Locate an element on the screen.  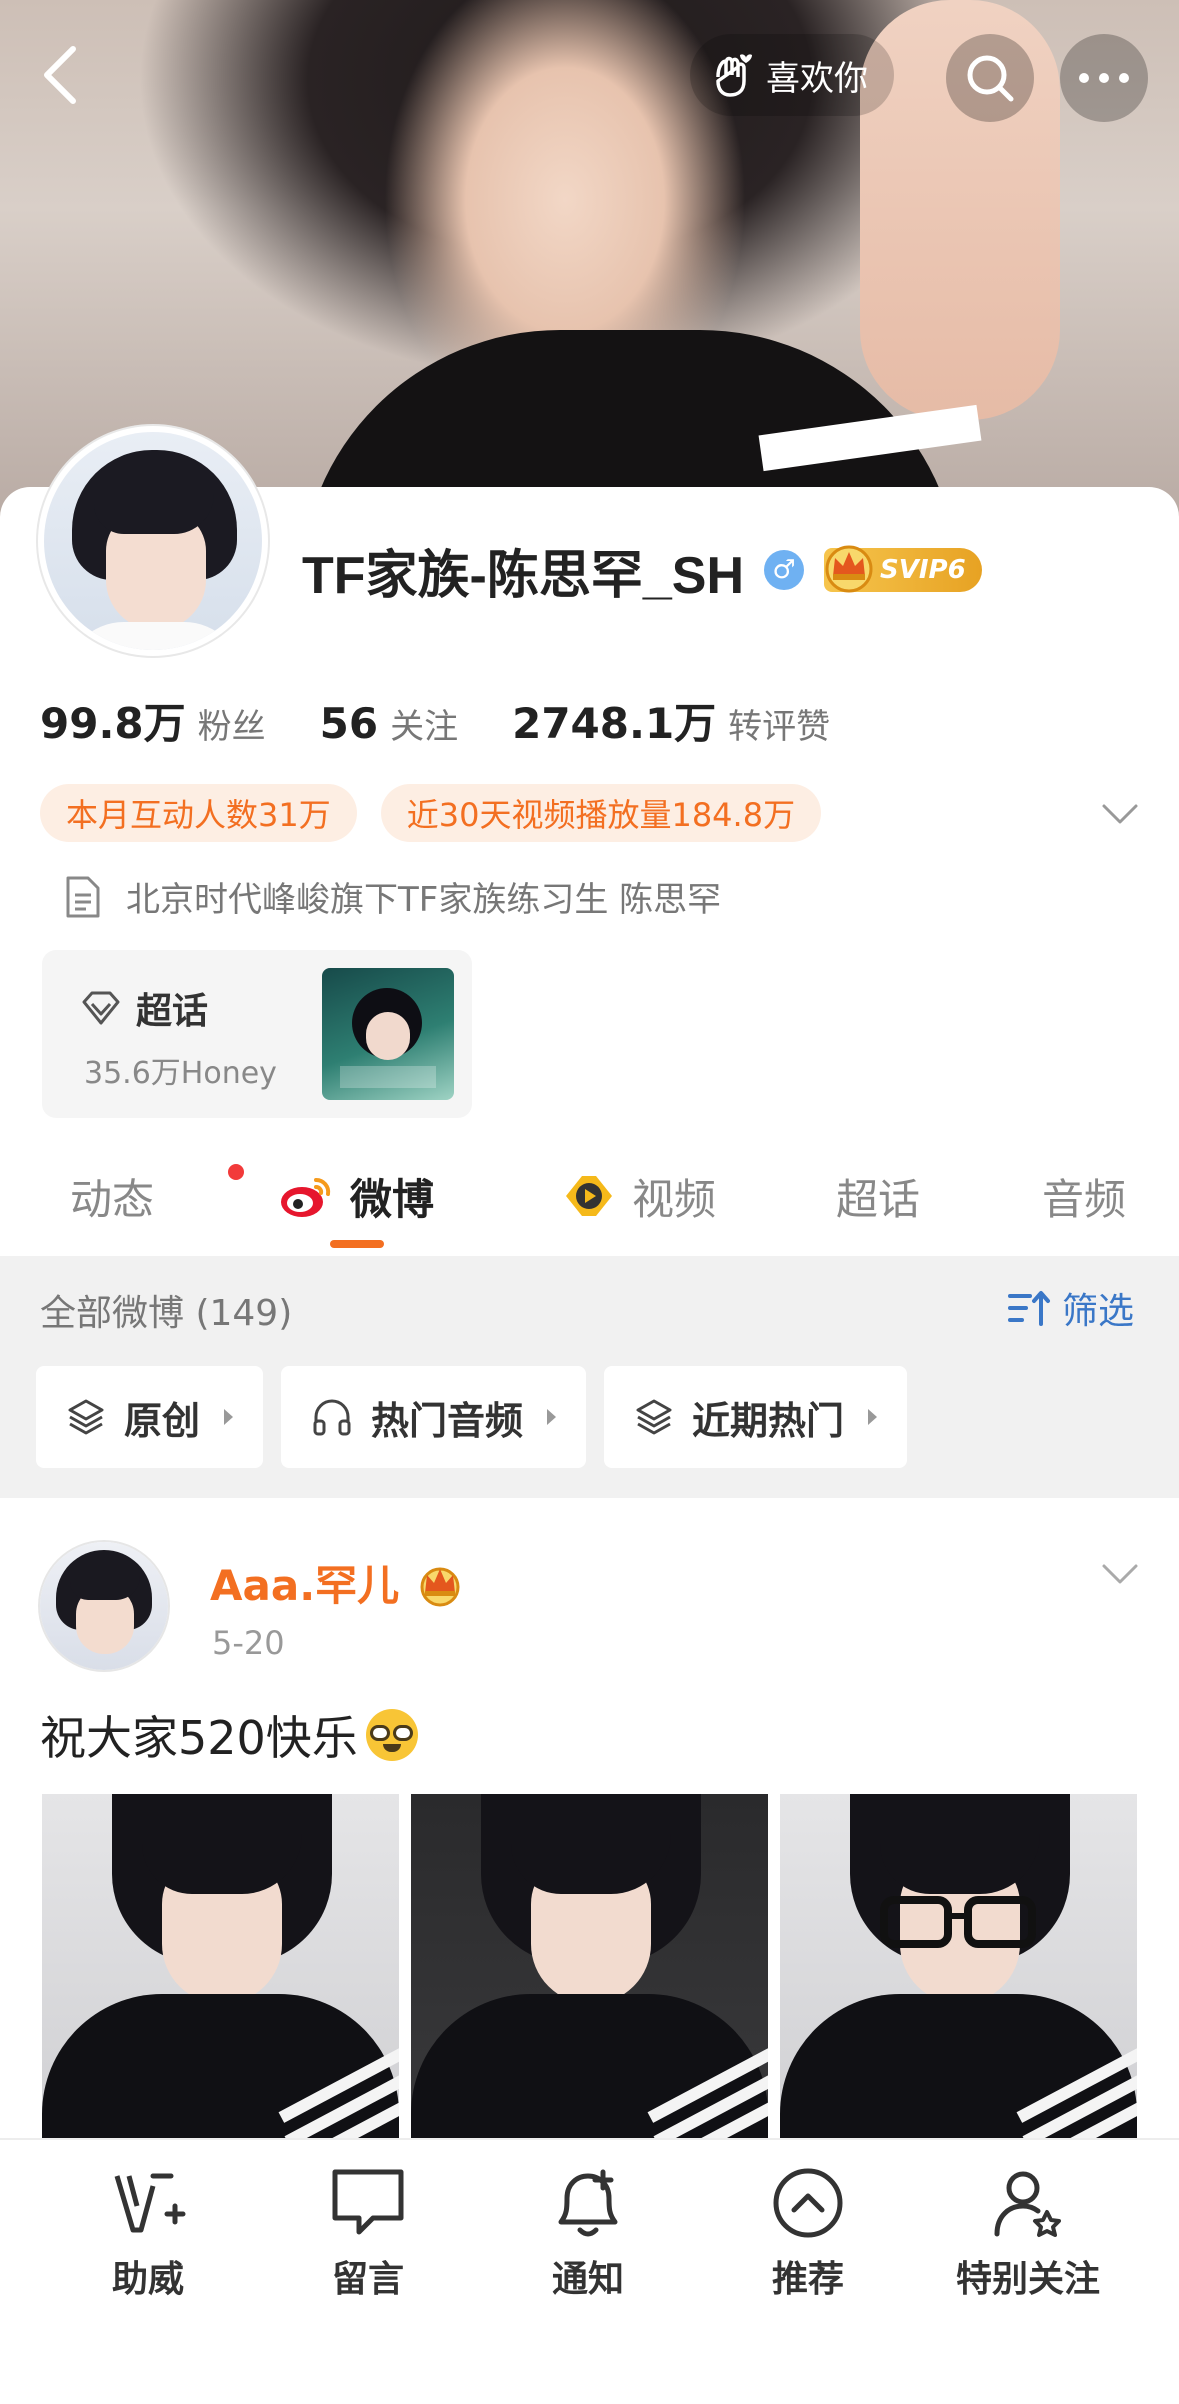
headphones-icon is located at coordinates (332, 1417).